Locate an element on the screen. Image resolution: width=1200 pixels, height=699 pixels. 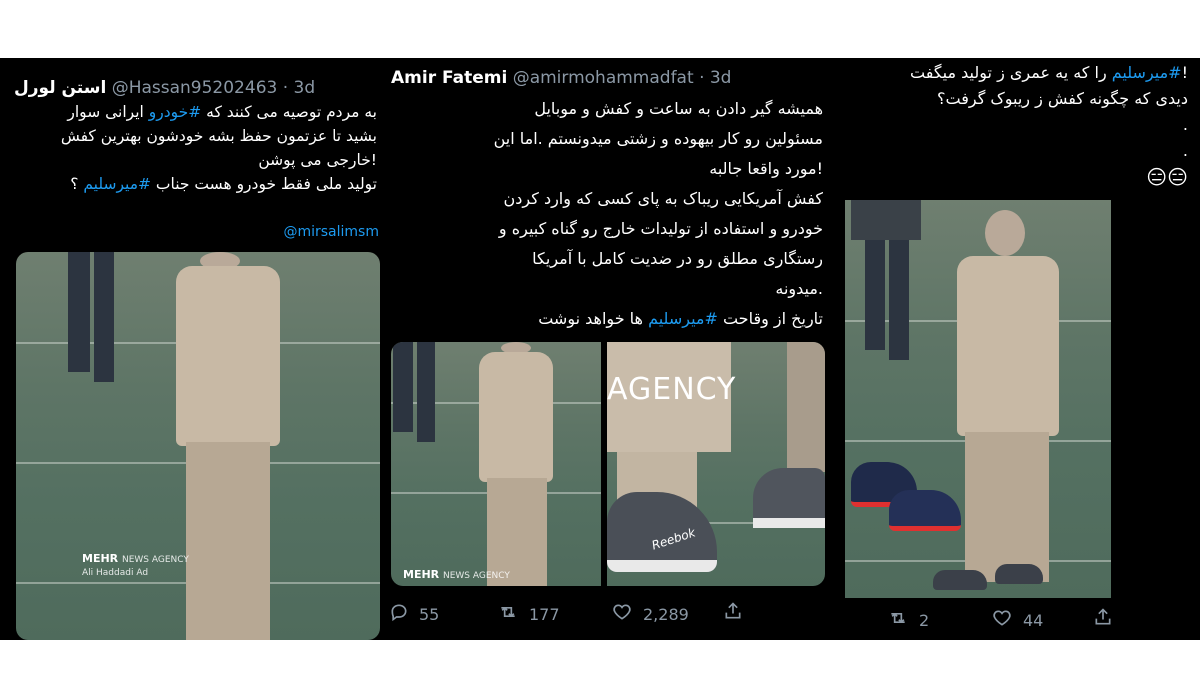
tweet3-retweet-button: 2 is located at coordinates (908, 620).